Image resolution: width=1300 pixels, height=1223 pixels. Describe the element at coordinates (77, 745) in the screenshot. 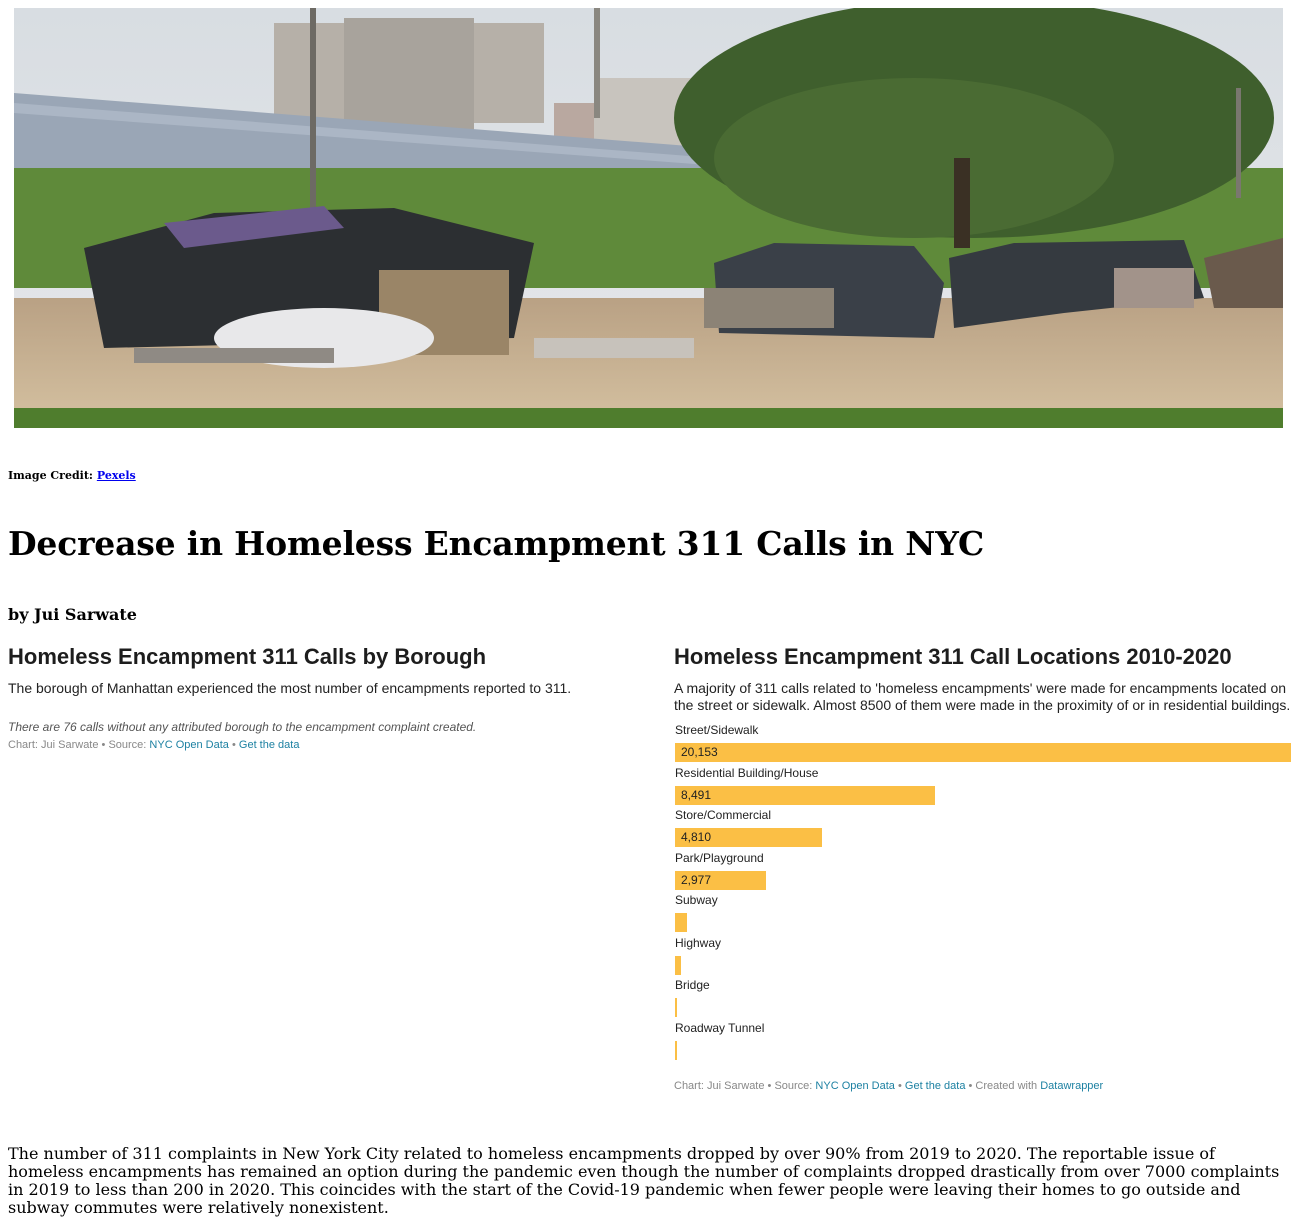

I see `borough-source-prefix: Chart: Jui Sarwate • Source:` at that location.